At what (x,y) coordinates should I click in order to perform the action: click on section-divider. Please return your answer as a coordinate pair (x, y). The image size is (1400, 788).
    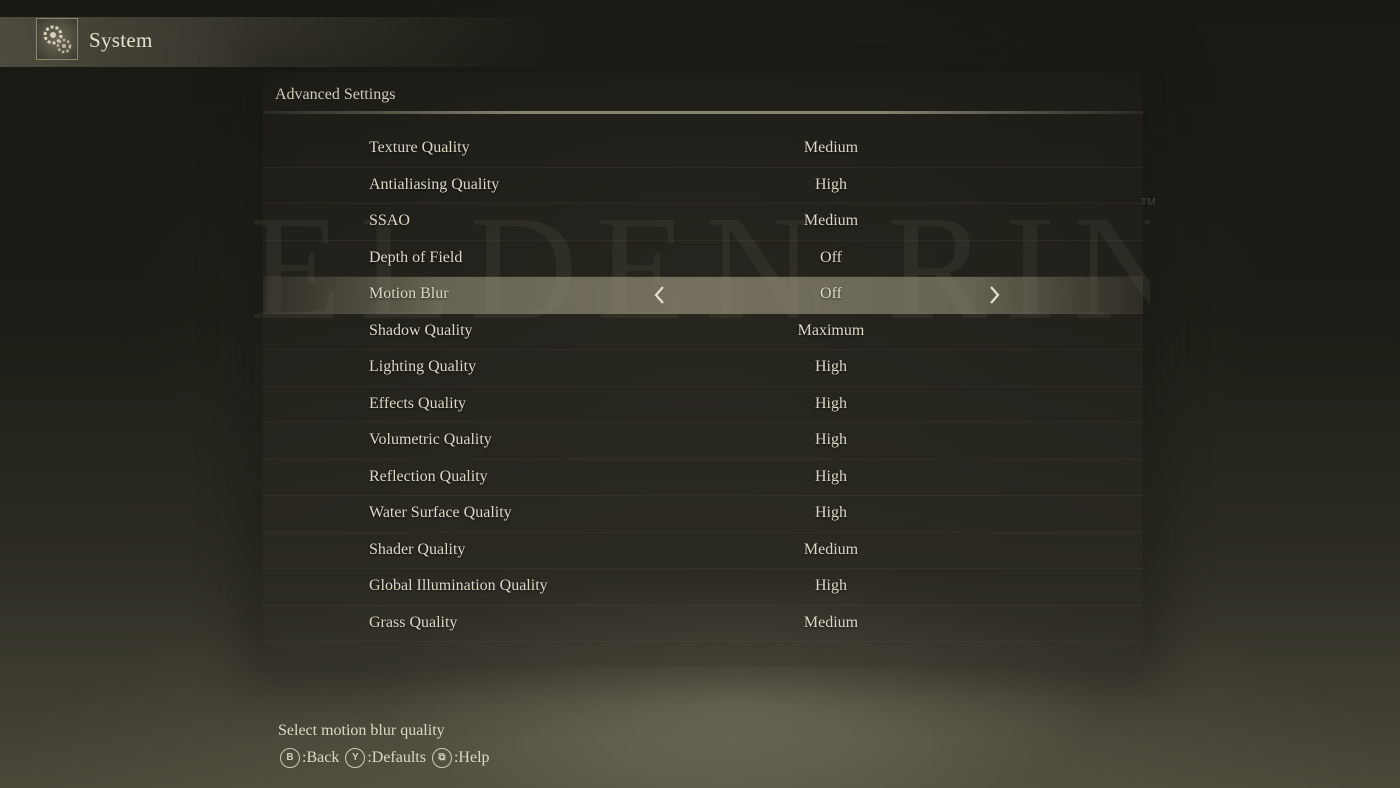
    Looking at the image, I should click on (703, 112).